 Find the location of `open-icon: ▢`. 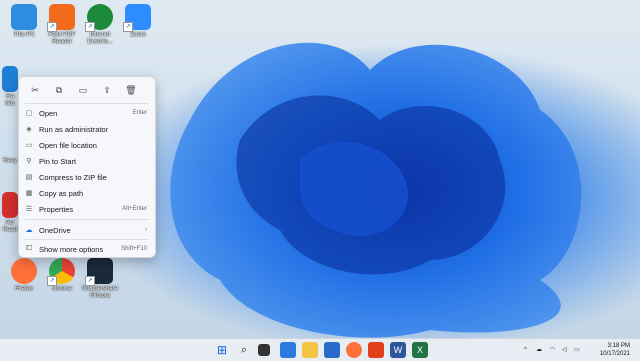

open-icon: ▢ is located at coordinates (29, 113).